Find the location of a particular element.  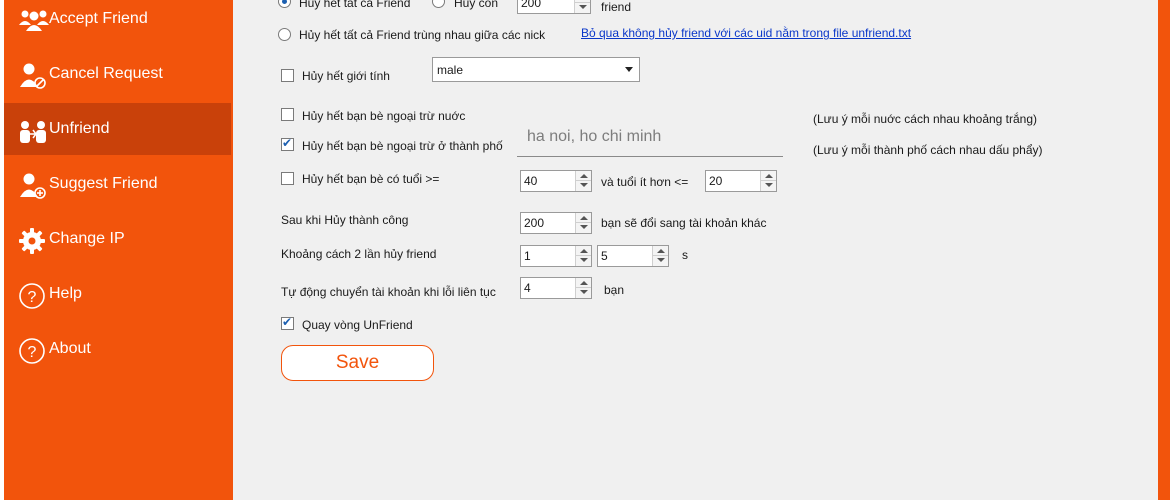

right-border is located at coordinates (1164, 250).